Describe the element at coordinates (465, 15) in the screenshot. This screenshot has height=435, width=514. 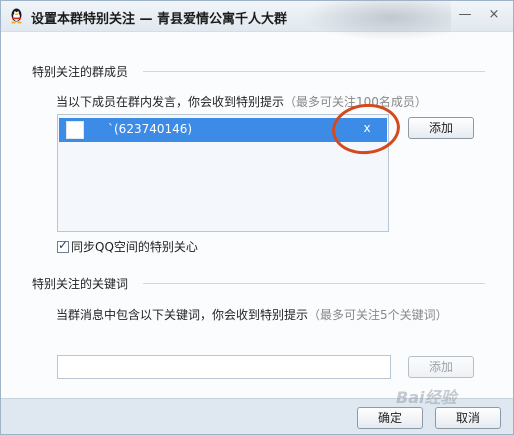
I see `minimize-button: —` at that location.